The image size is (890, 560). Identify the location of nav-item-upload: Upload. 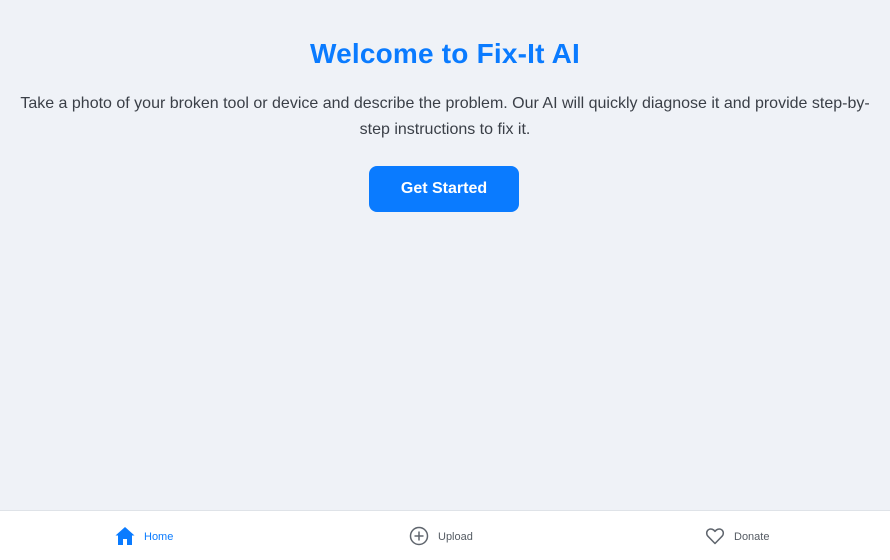
(440, 535).